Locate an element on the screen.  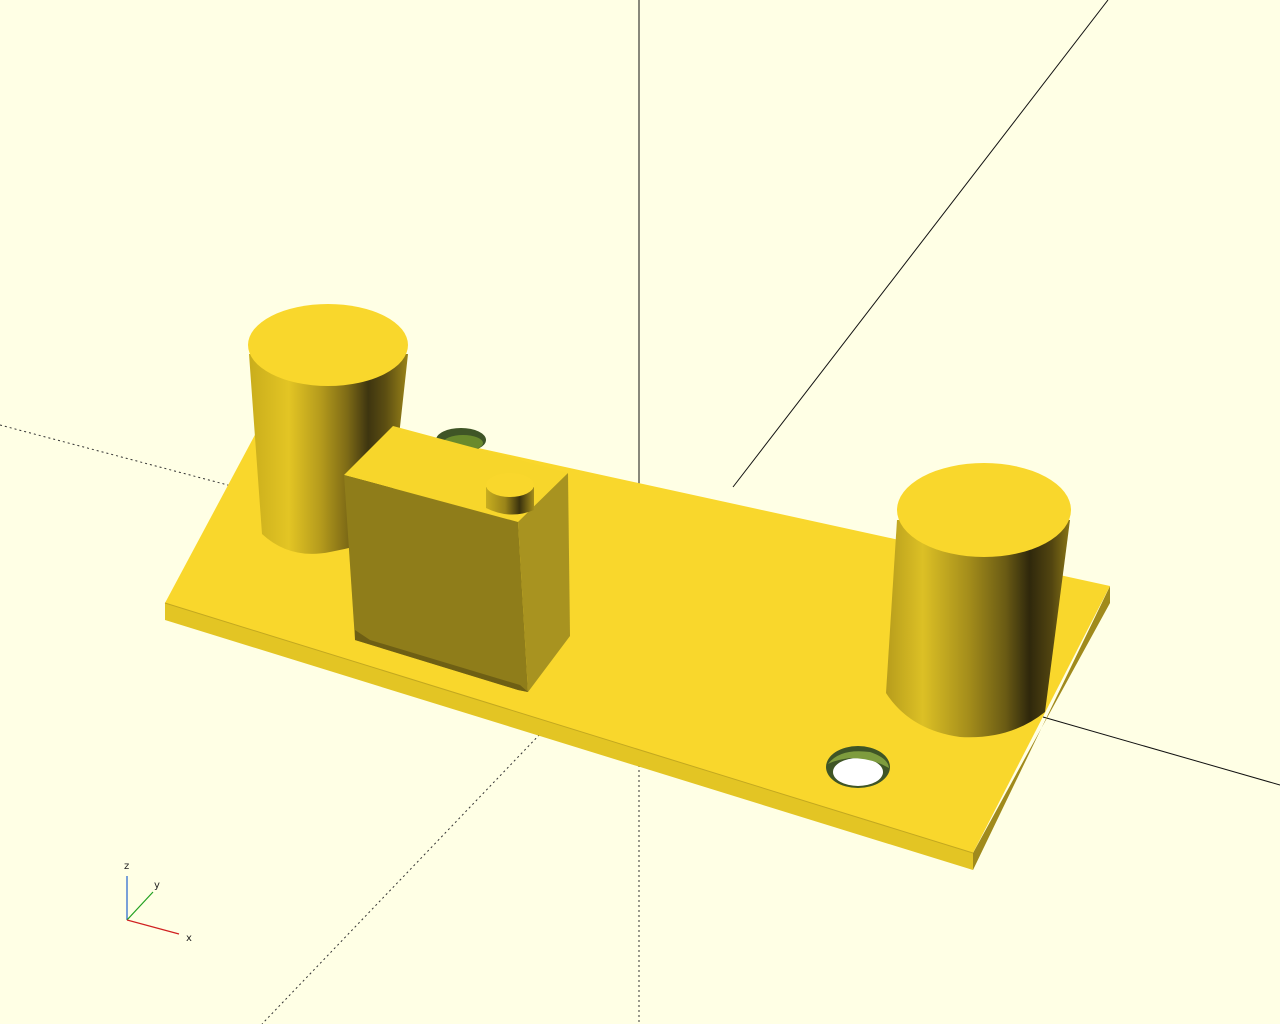
switch-knob-top is located at coordinates (510, 485).